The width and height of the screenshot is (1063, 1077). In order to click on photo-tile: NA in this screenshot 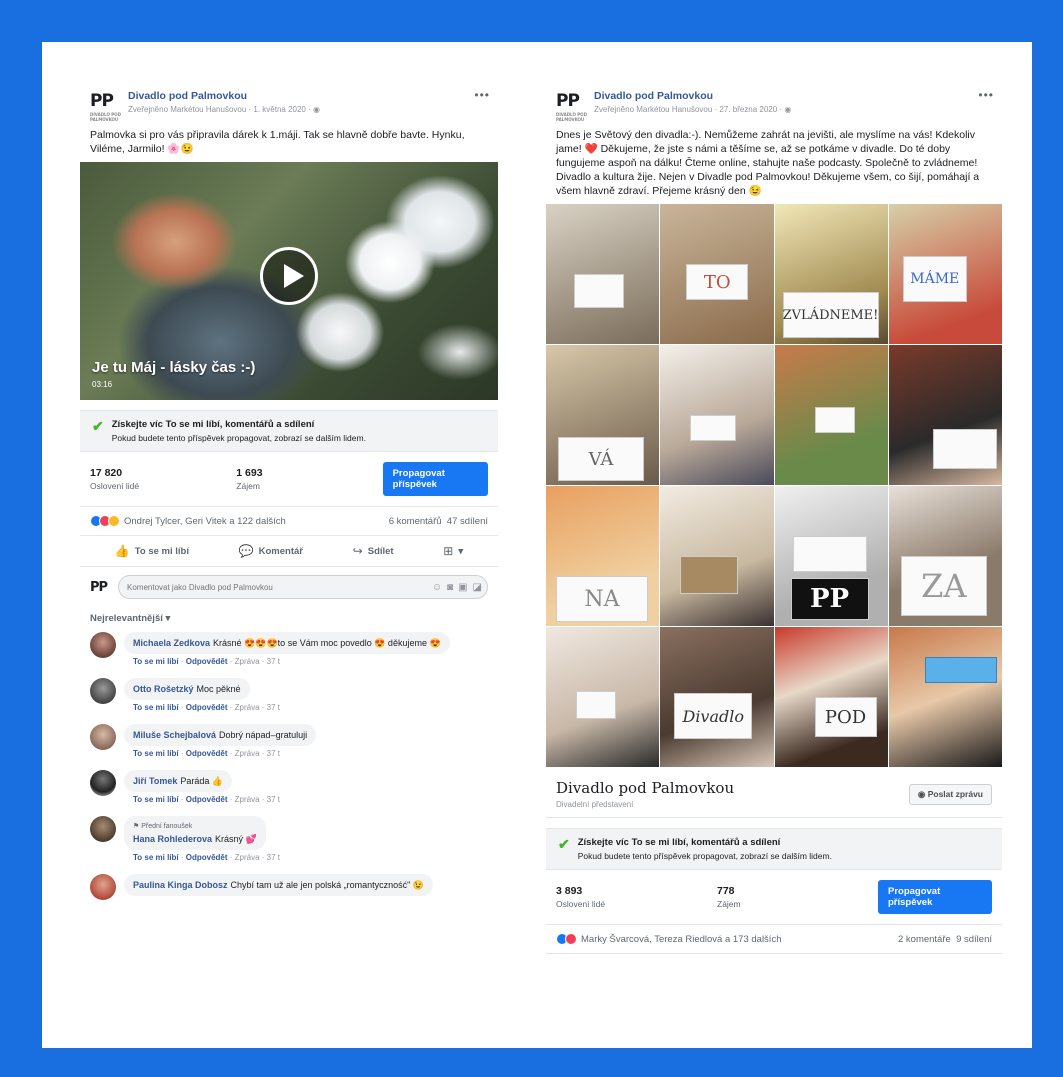, I will do `click(603, 556)`.